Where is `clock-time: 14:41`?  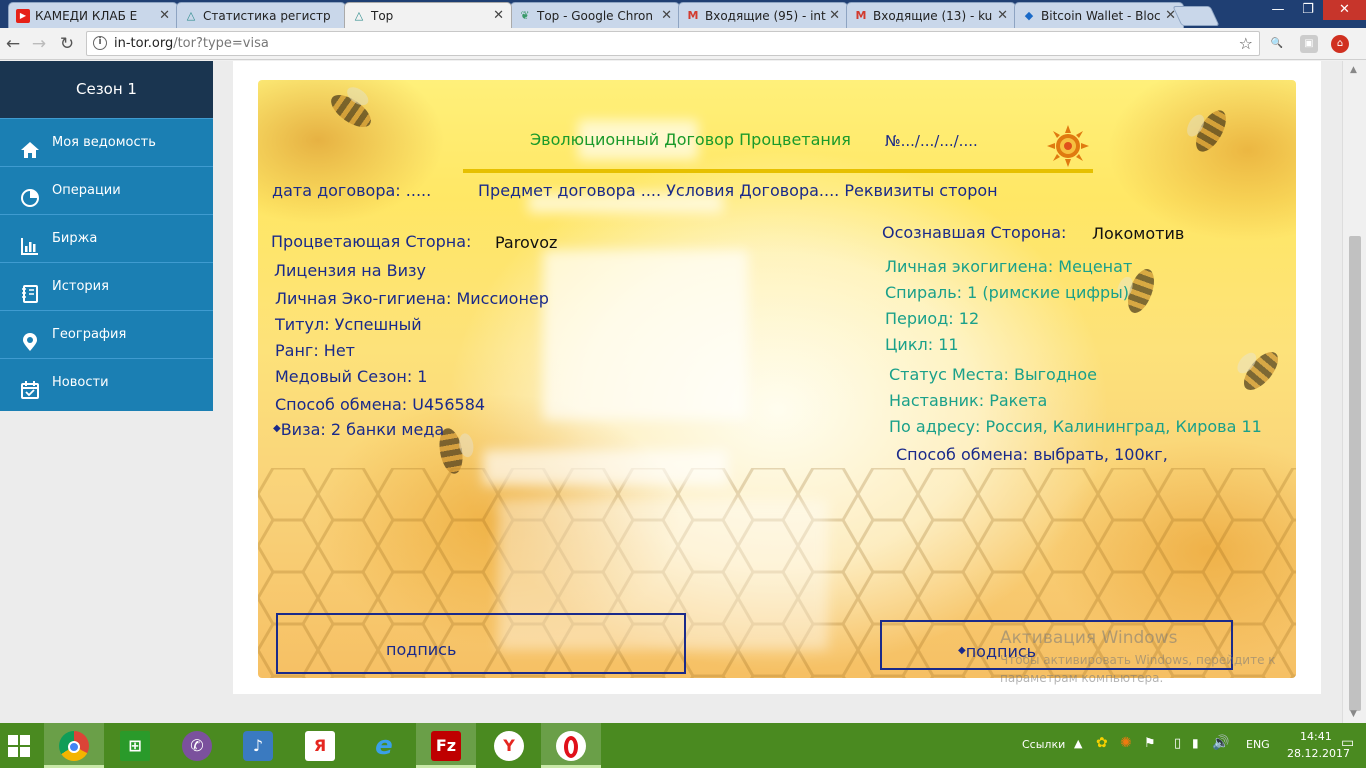
clock-time: 14:41 is located at coordinates (1316, 736).